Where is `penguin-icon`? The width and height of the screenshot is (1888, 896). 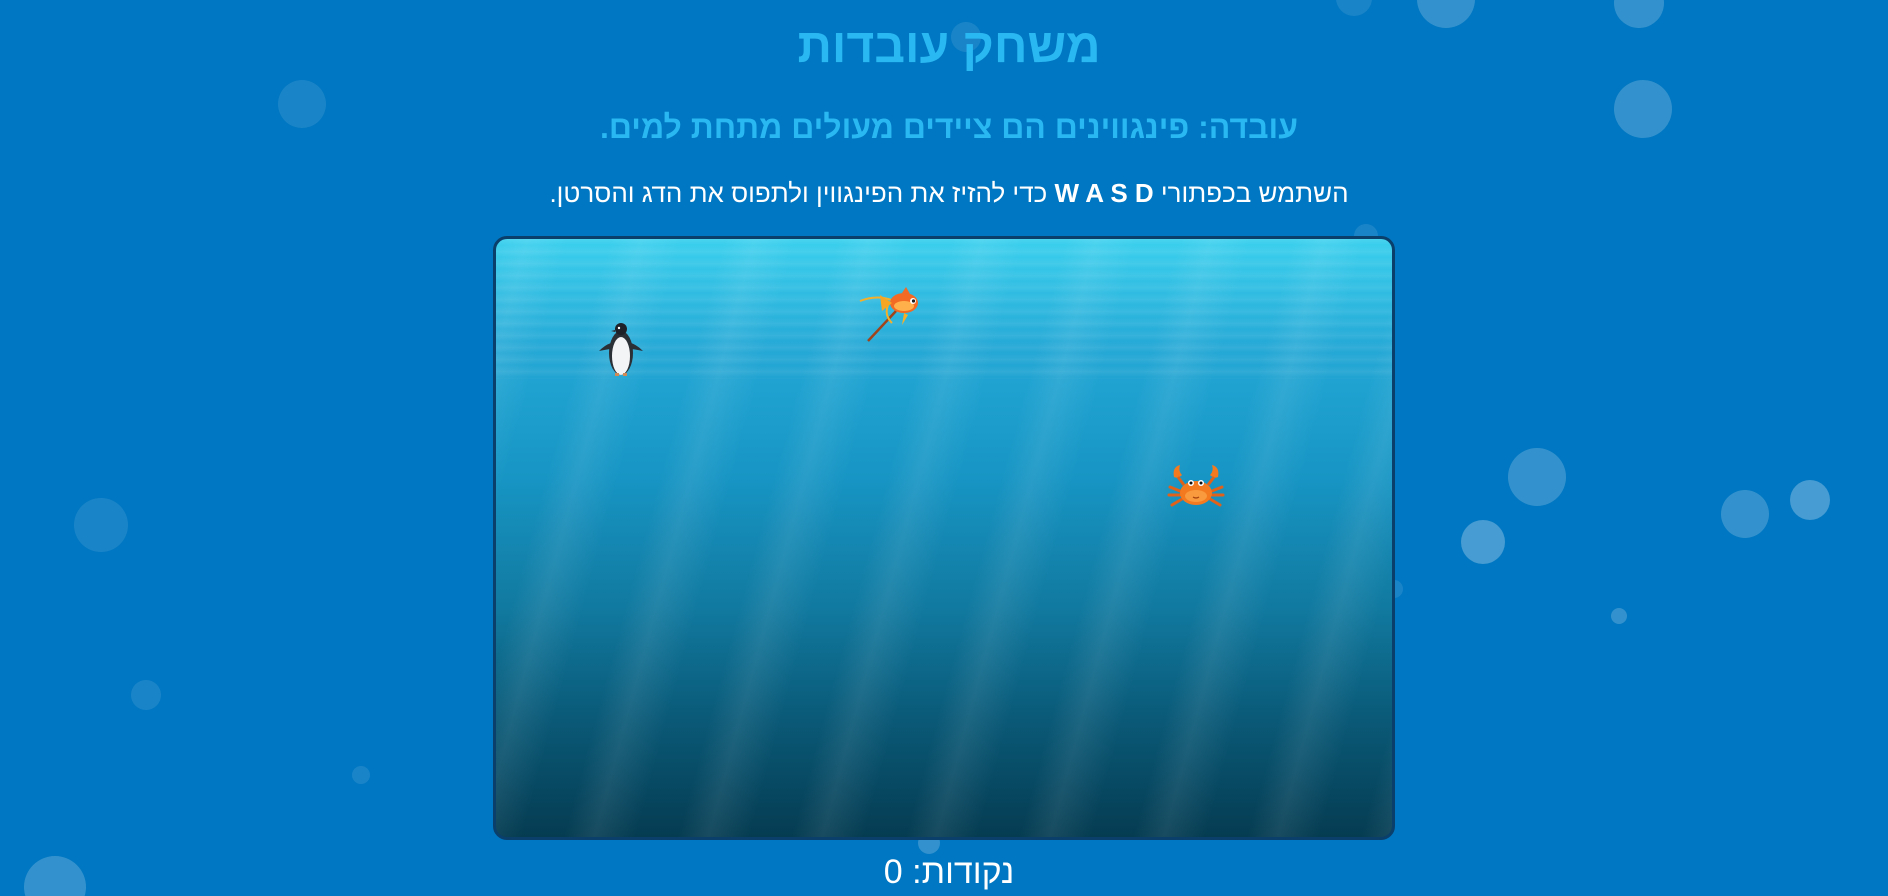 penguin-icon is located at coordinates (621, 349).